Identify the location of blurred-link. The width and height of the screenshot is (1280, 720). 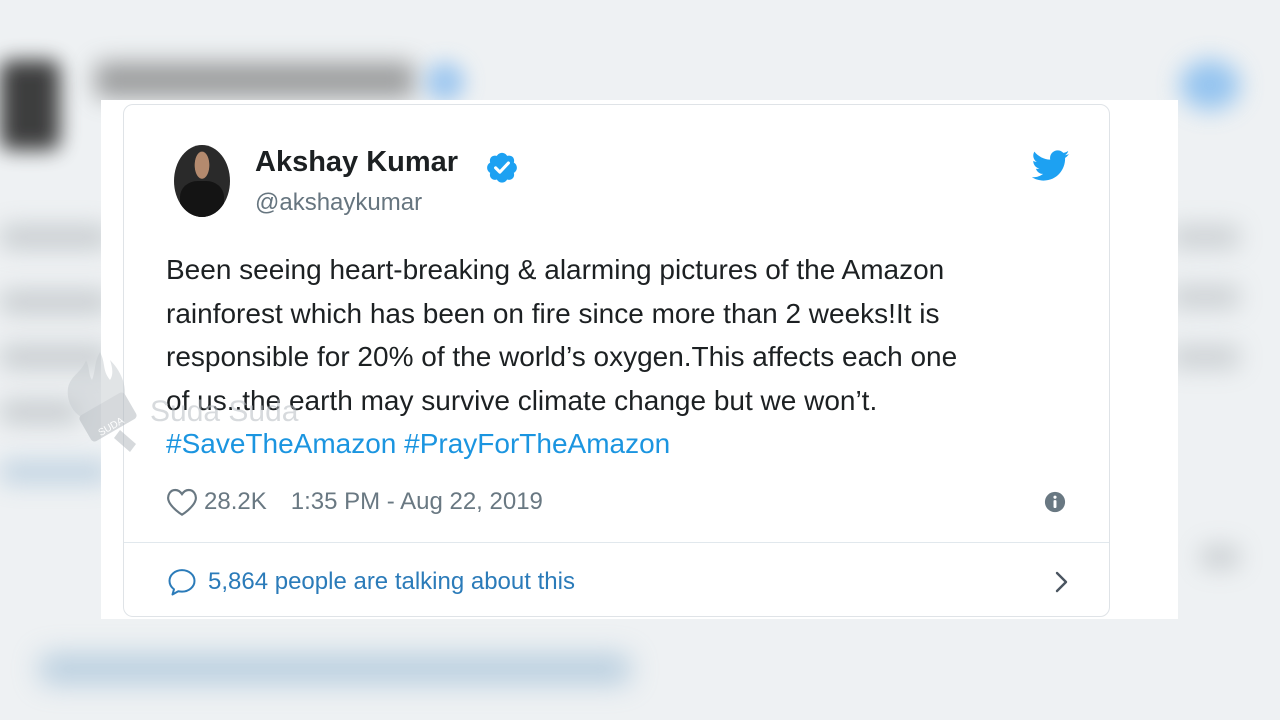
(335, 669).